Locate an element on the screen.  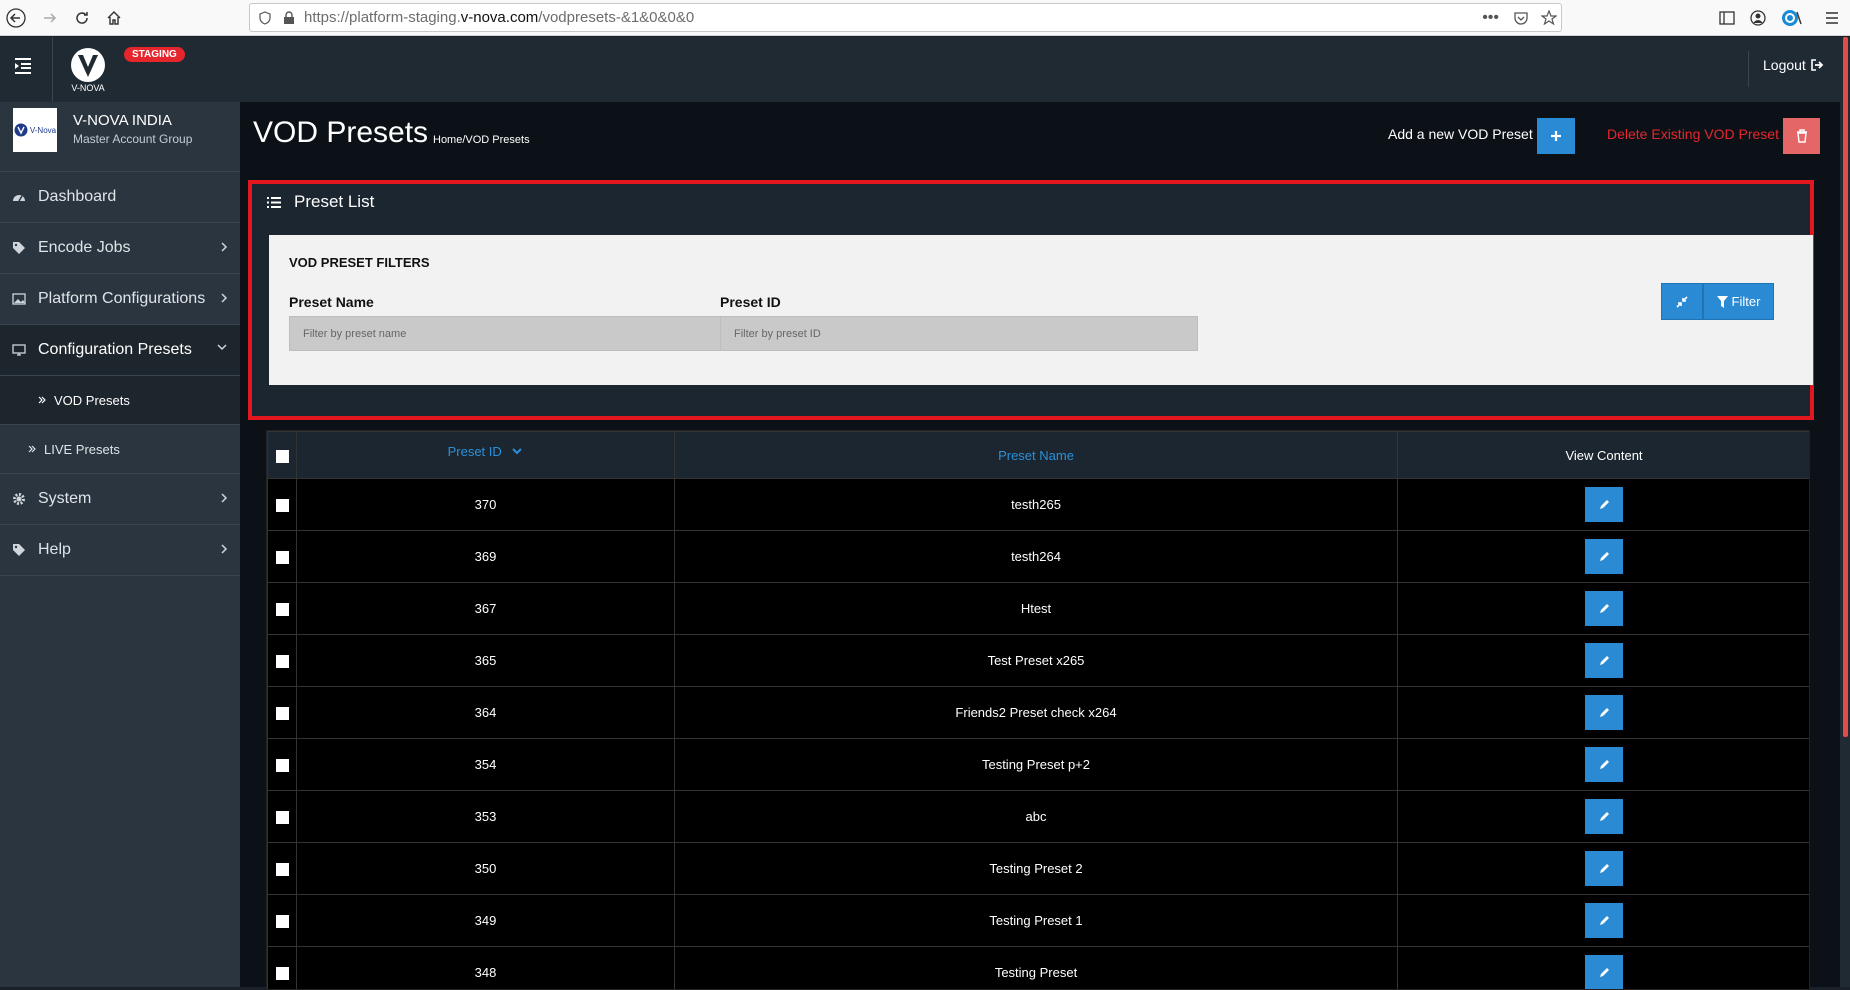
scrollbar-thumb is located at coordinates (1845, 387).